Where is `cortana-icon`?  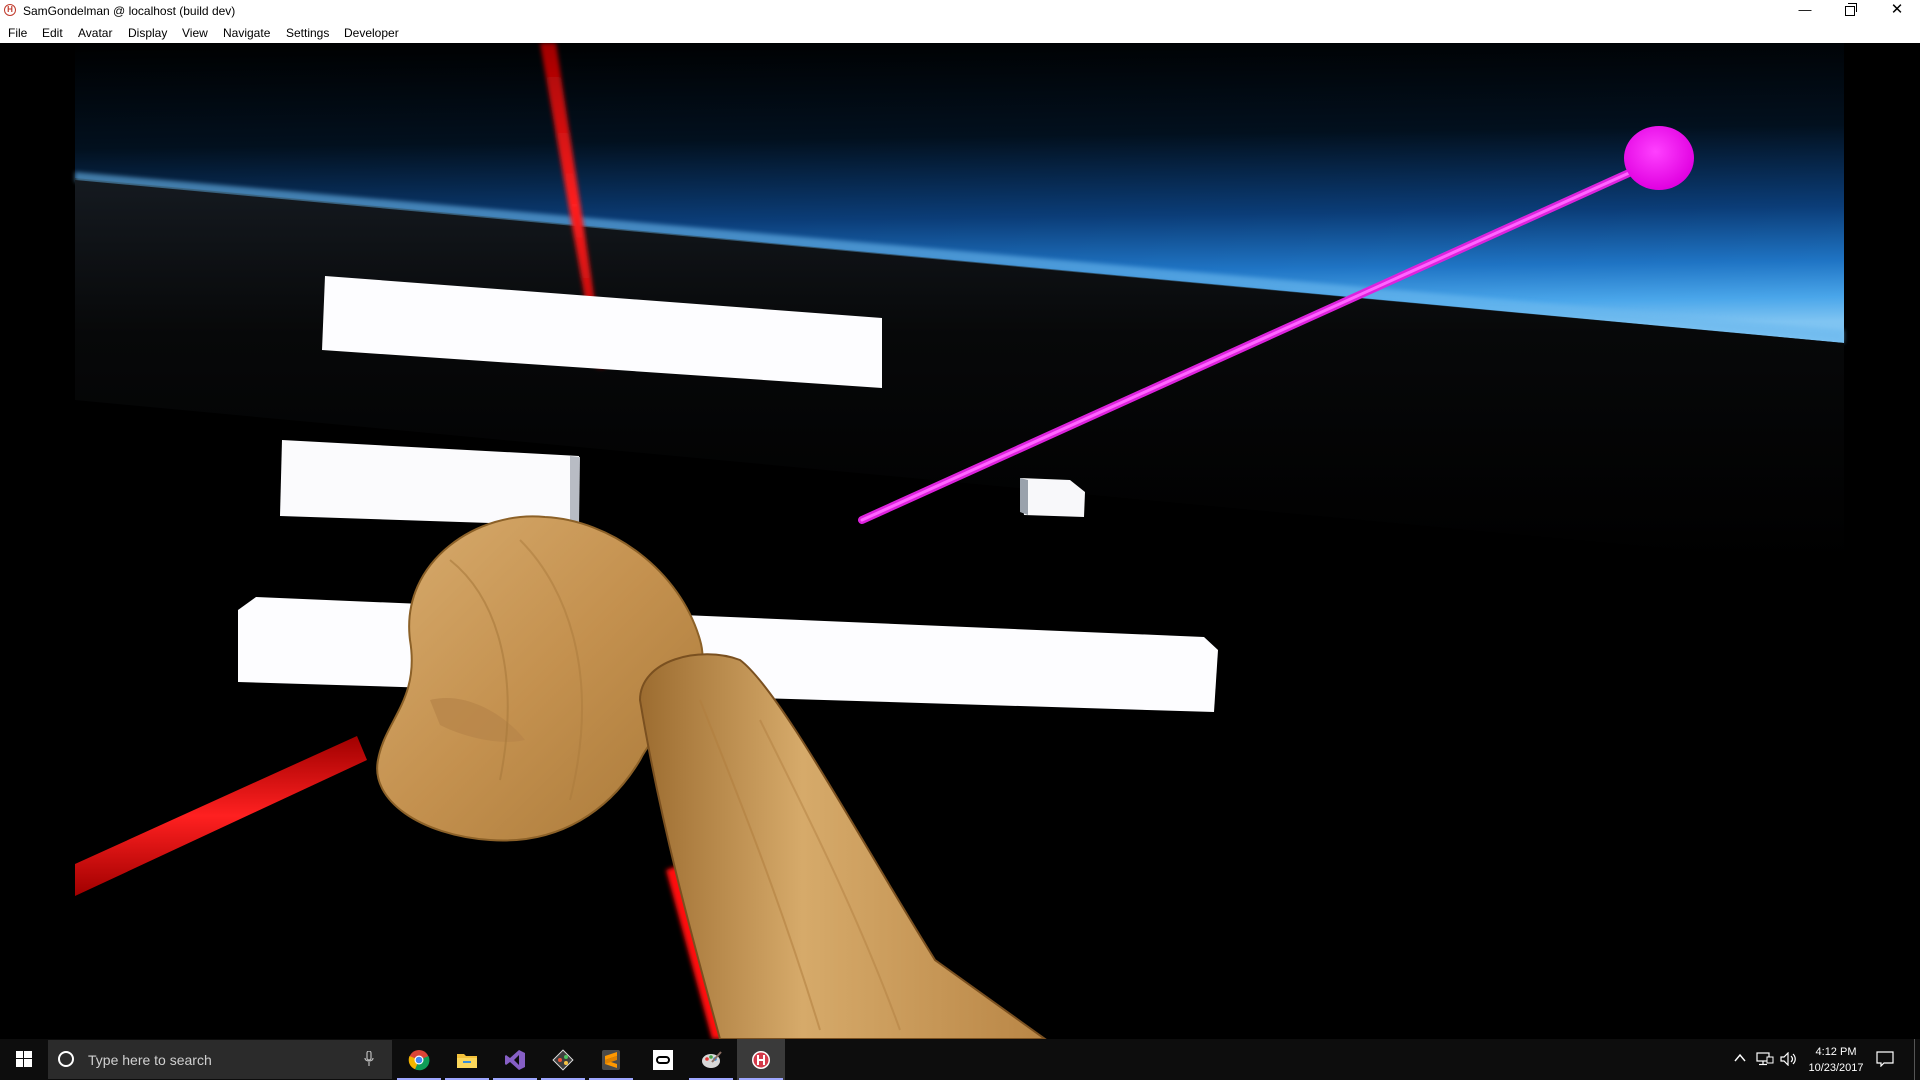
cortana-icon is located at coordinates (66, 1059).